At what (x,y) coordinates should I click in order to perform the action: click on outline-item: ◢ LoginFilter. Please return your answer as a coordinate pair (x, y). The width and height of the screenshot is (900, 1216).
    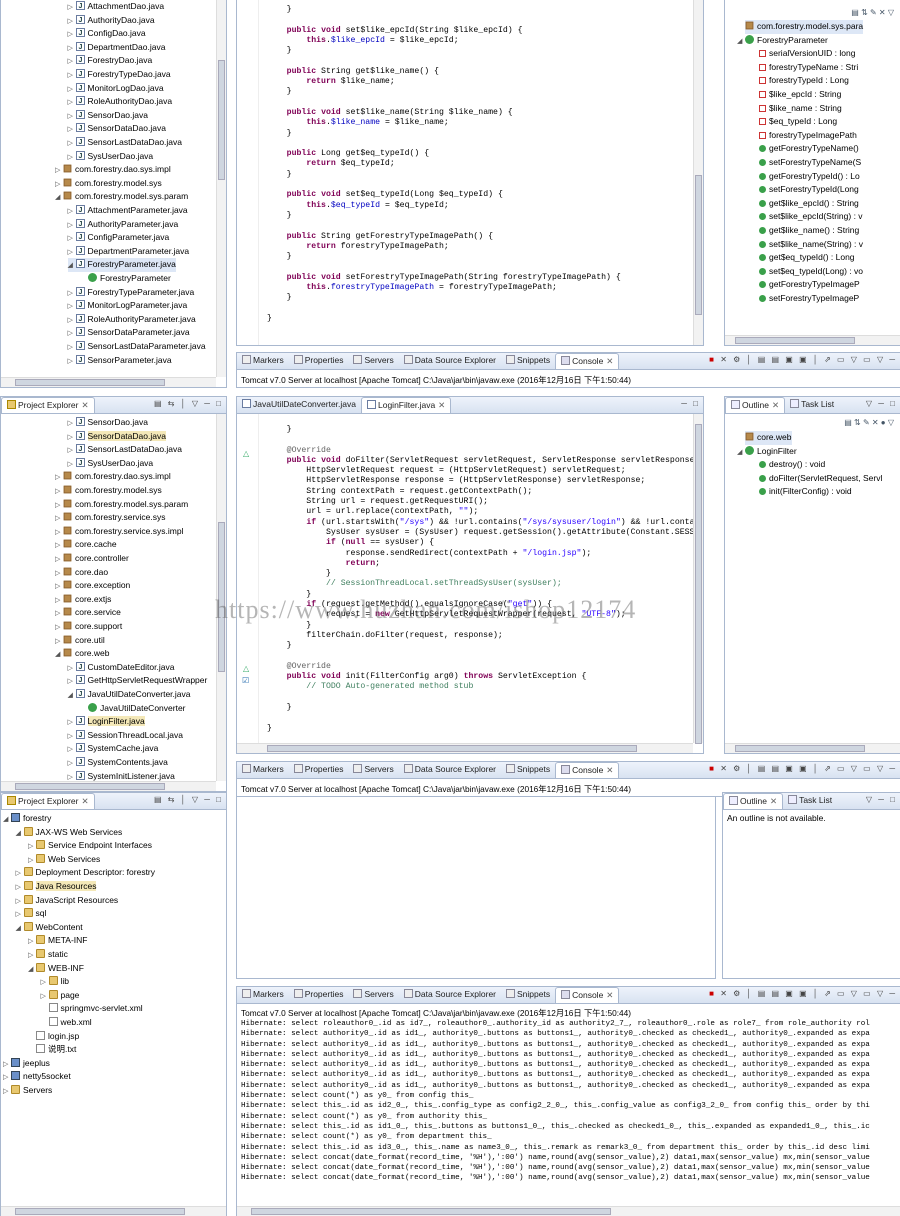
    Looking at the image, I should click on (767, 452).